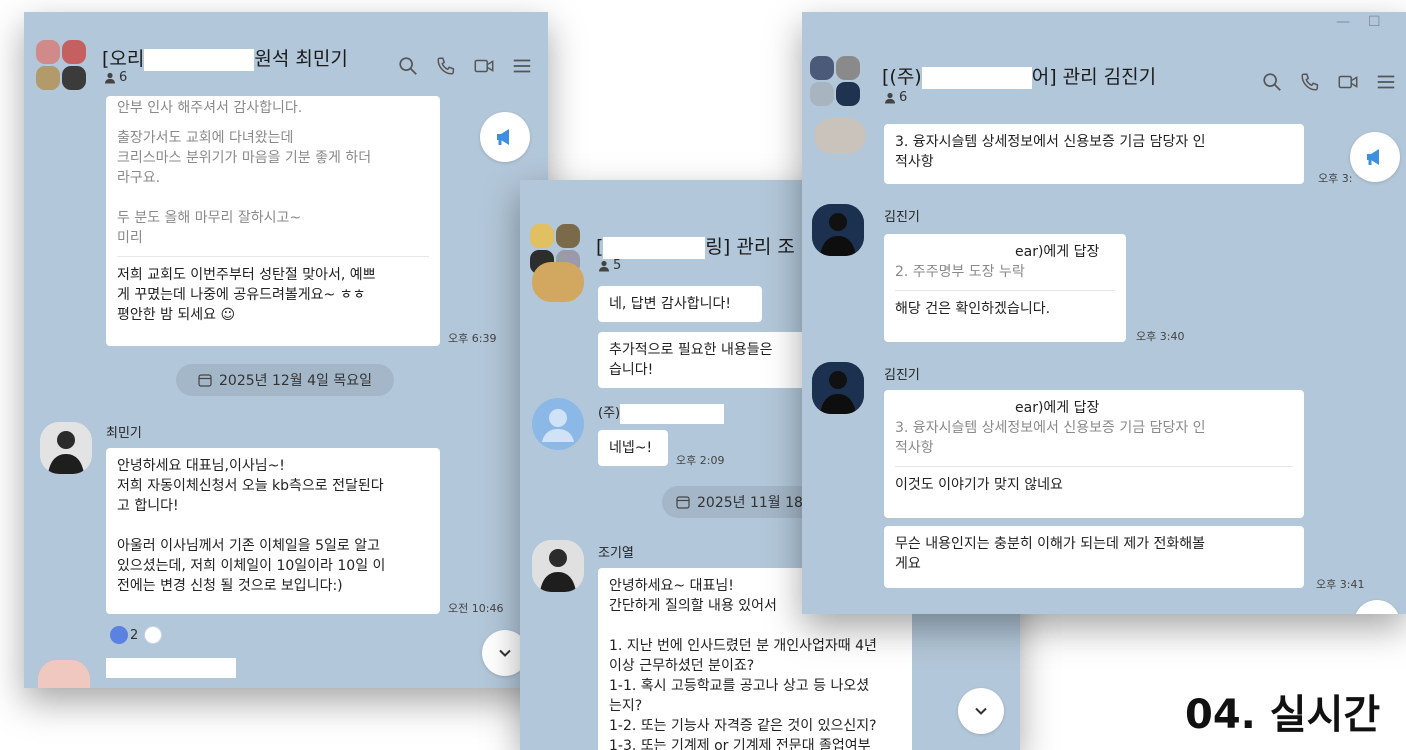 This screenshot has width=1406, height=750. What do you see at coordinates (1019, 77) in the screenshot?
I see `chat-title: [(주) 어] 관리 김진기` at bounding box center [1019, 77].